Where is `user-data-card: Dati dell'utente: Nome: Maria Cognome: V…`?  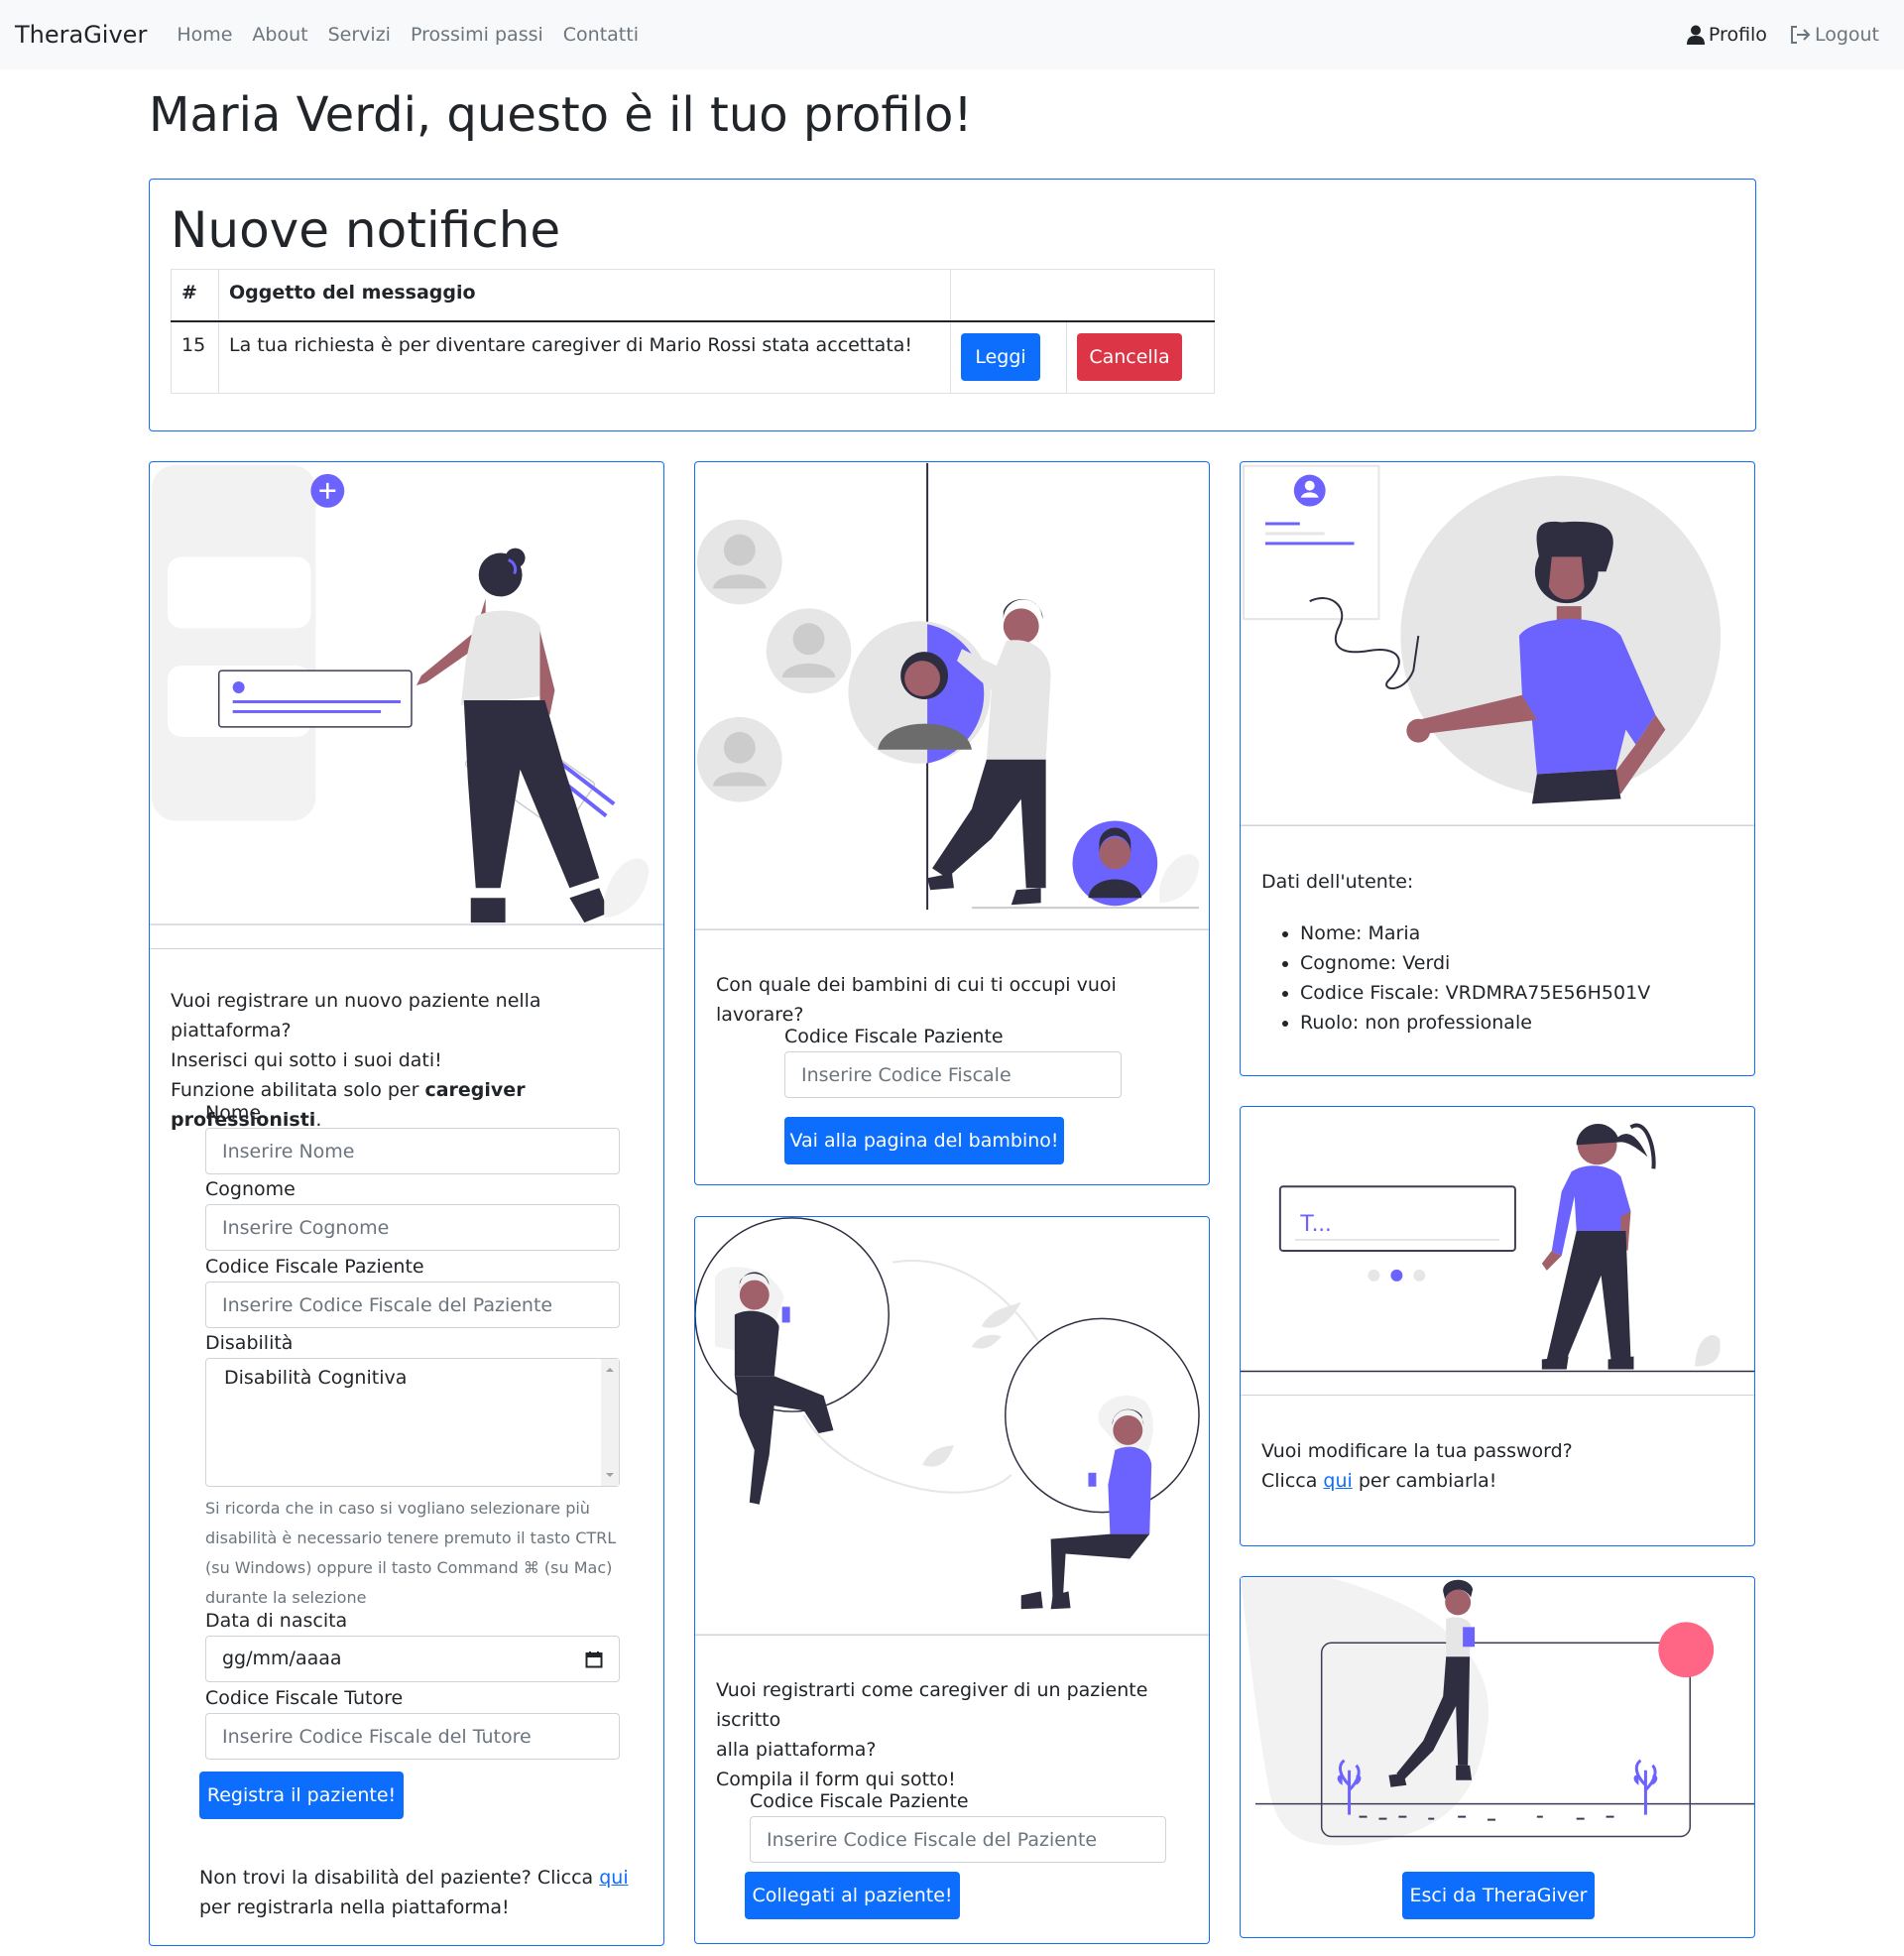
user-data-card: Dati dell'utente: Nome: Maria Cognome: V… is located at coordinates (1497, 768).